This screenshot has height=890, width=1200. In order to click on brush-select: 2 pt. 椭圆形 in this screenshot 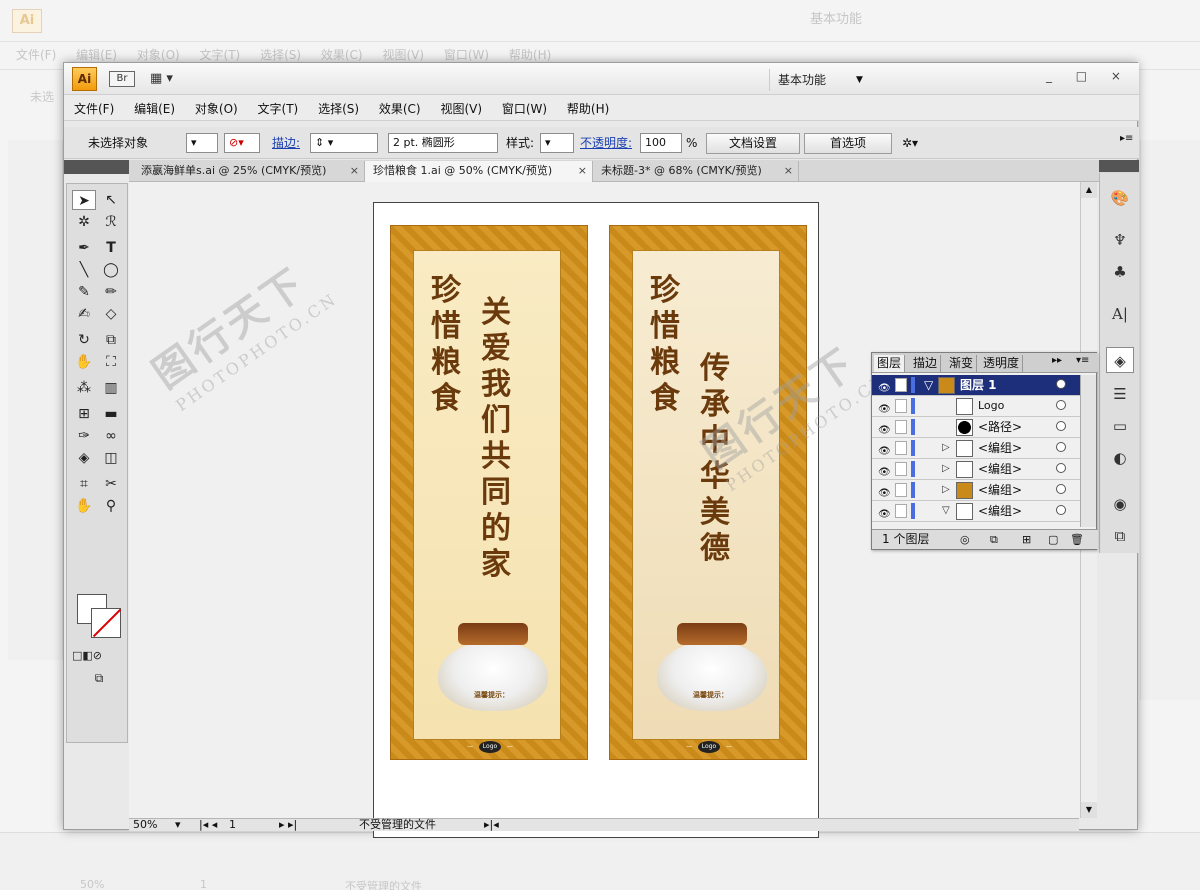, I will do `click(443, 143)`.